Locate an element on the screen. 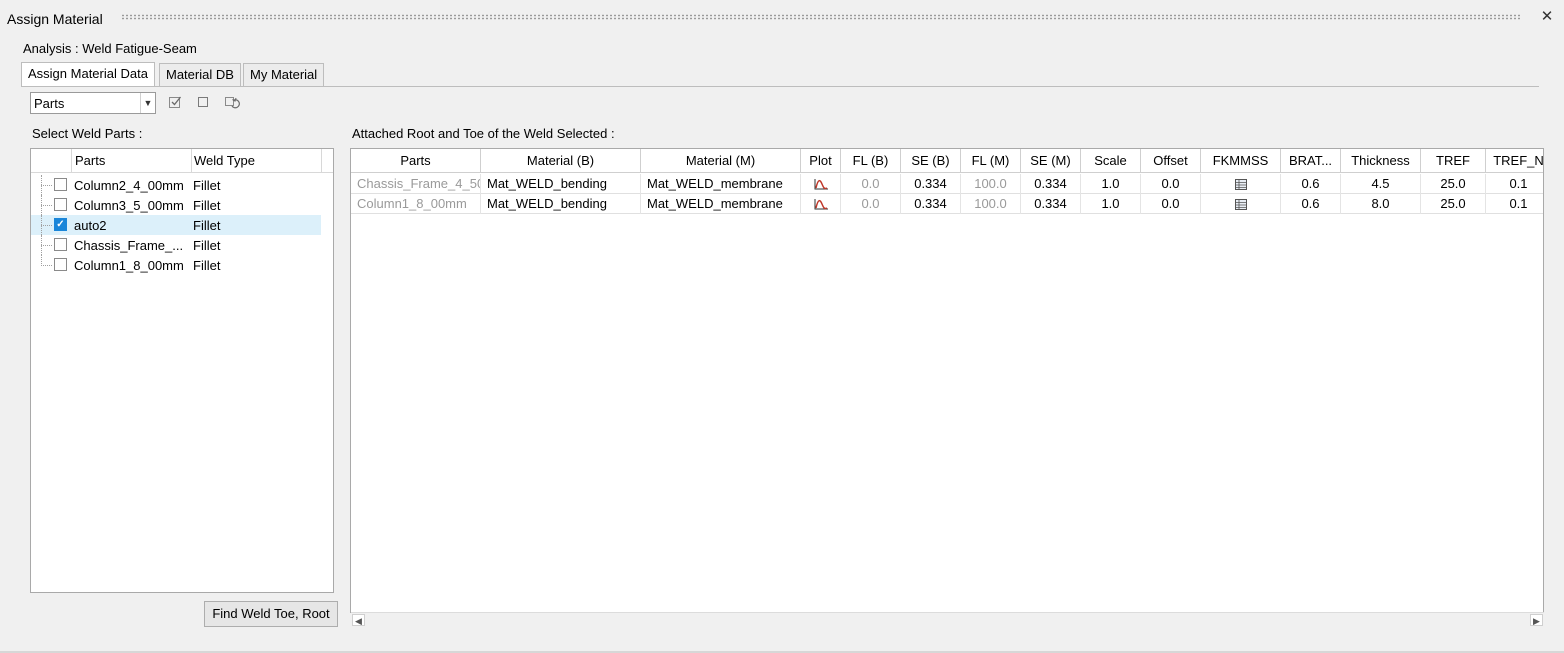 The width and height of the screenshot is (1564, 653). column-header: FL (M) is located at coordinates (991, 161).